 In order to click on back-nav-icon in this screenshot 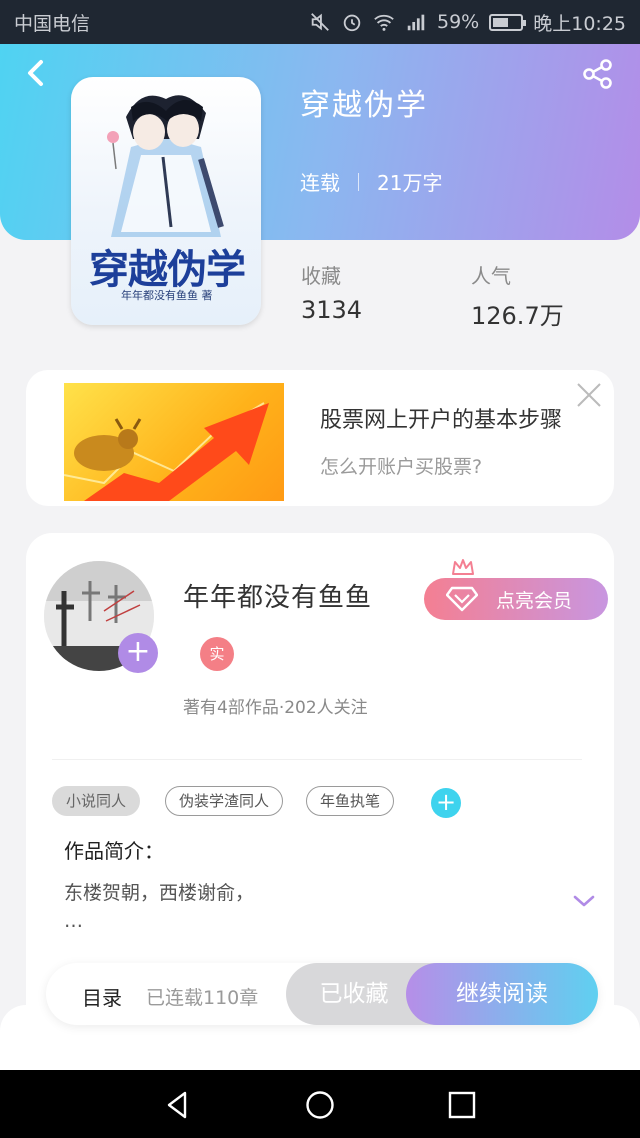, I will do `click(178, 1105)`.